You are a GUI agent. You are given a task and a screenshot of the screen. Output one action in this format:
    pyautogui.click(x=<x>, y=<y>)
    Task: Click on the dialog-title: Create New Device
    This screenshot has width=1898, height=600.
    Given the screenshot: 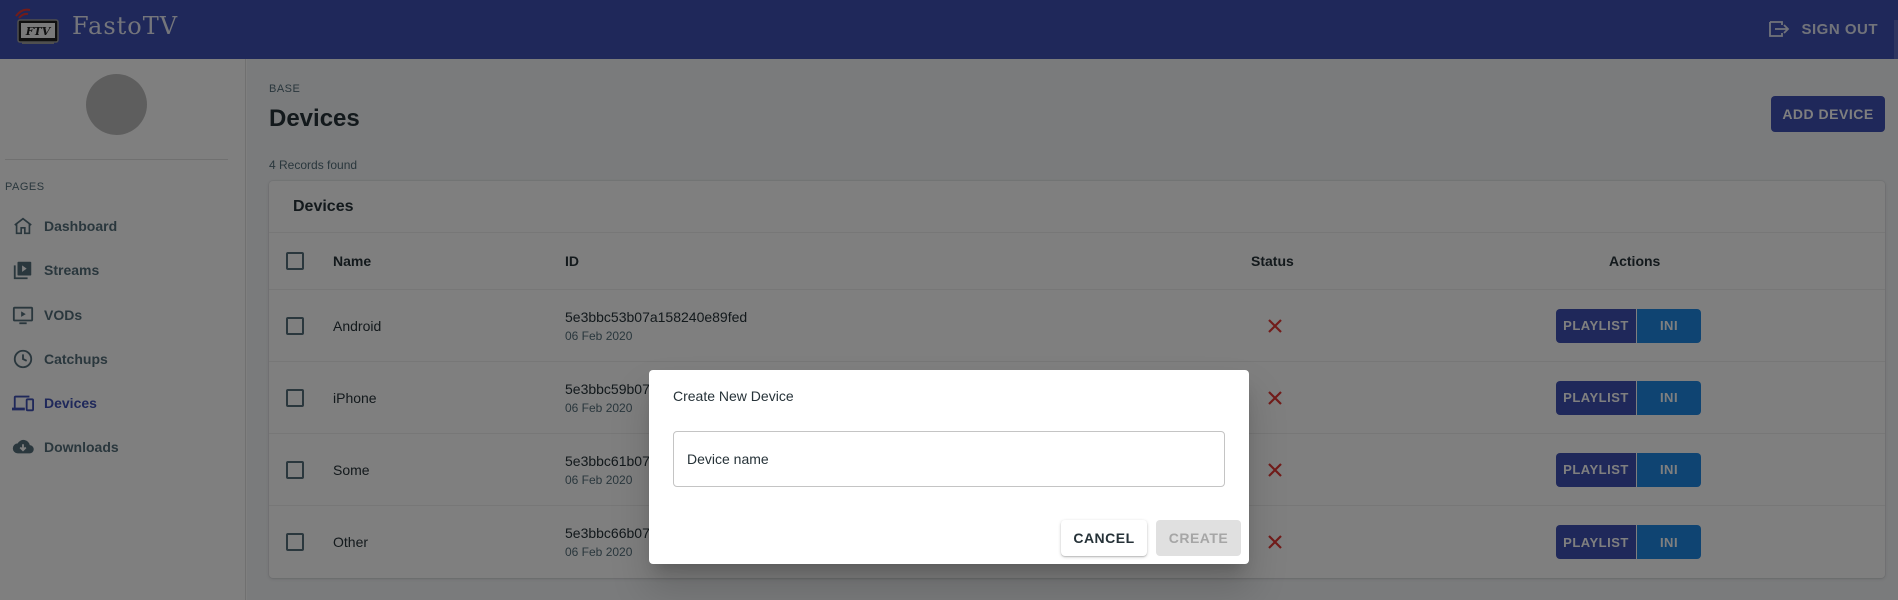 What is the action you would take?
    pyautogui.click(x=733, y=396)
    